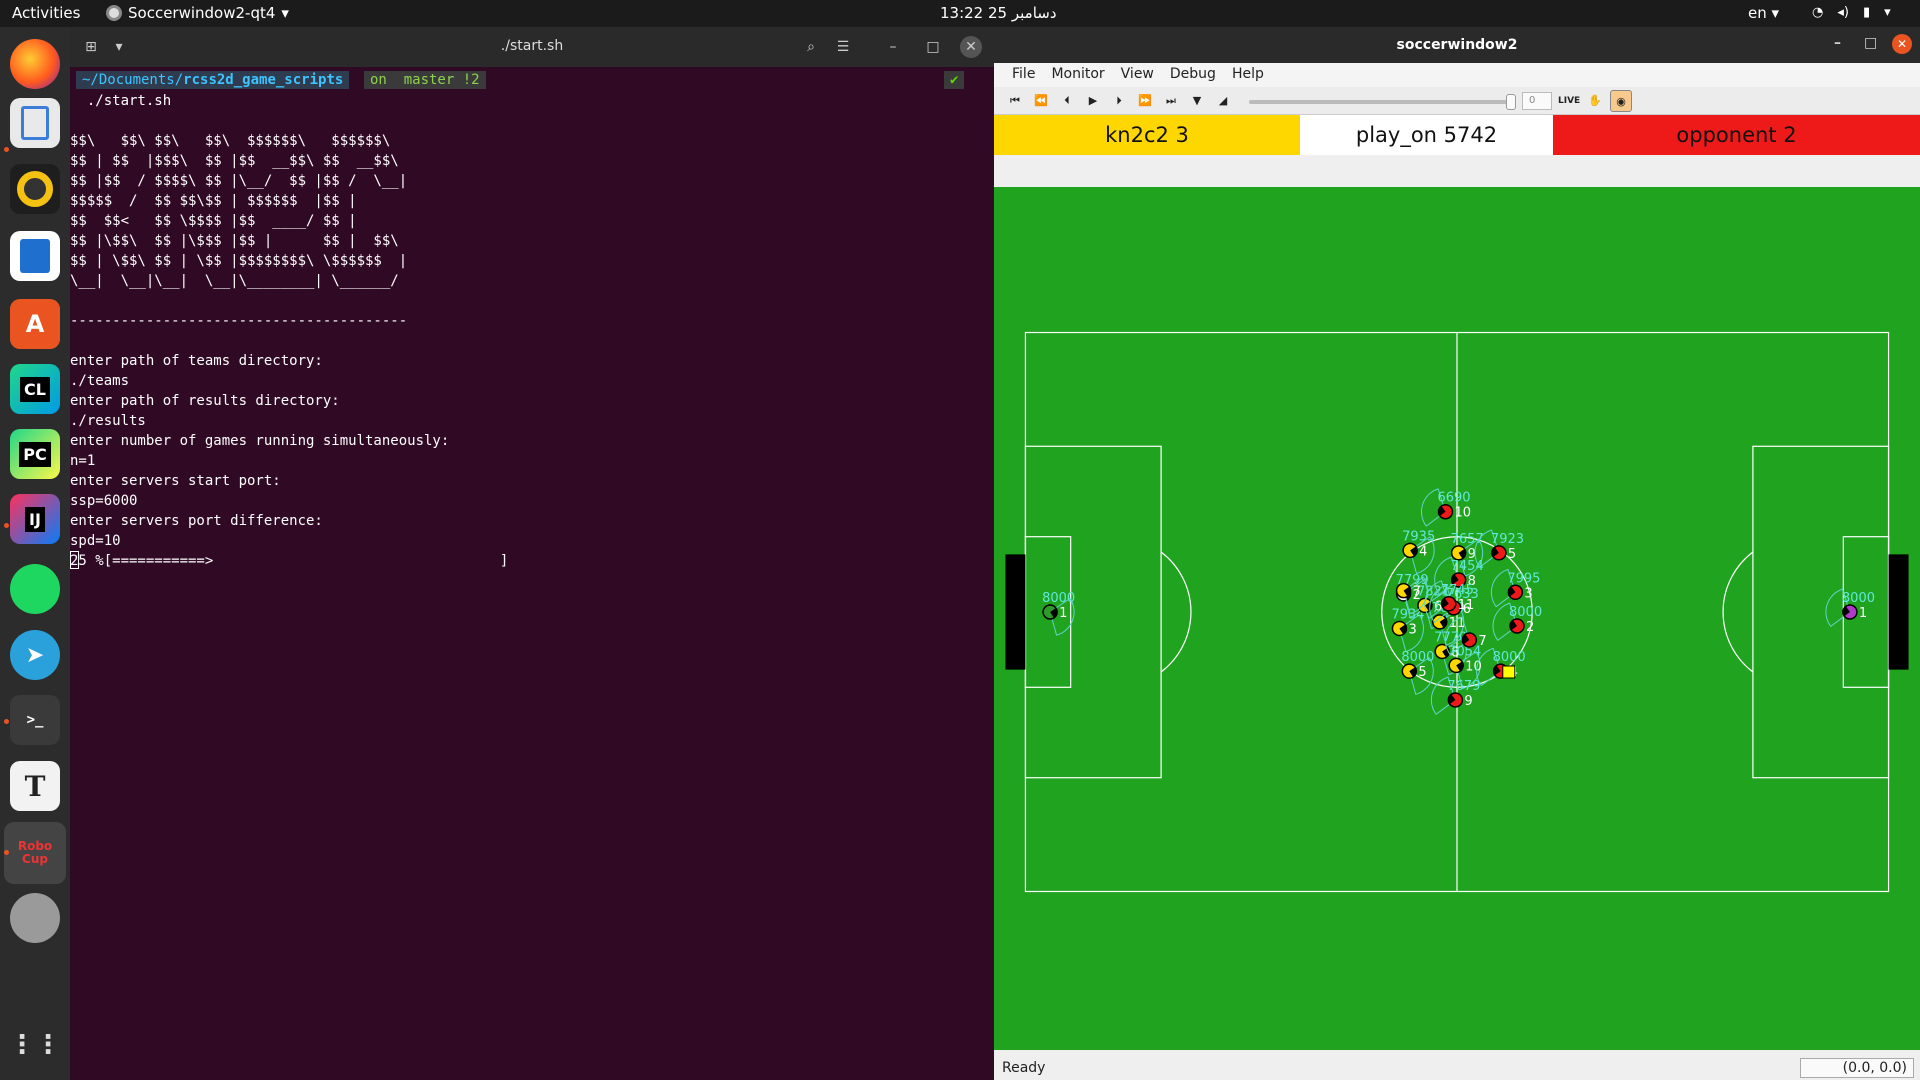 This screenshot has width=1920, height=1080. I want to click on terminal-line: $$ | $$ |$$$\ $$ |$$ __$$\ $$ __$$\, so click(234, 161).